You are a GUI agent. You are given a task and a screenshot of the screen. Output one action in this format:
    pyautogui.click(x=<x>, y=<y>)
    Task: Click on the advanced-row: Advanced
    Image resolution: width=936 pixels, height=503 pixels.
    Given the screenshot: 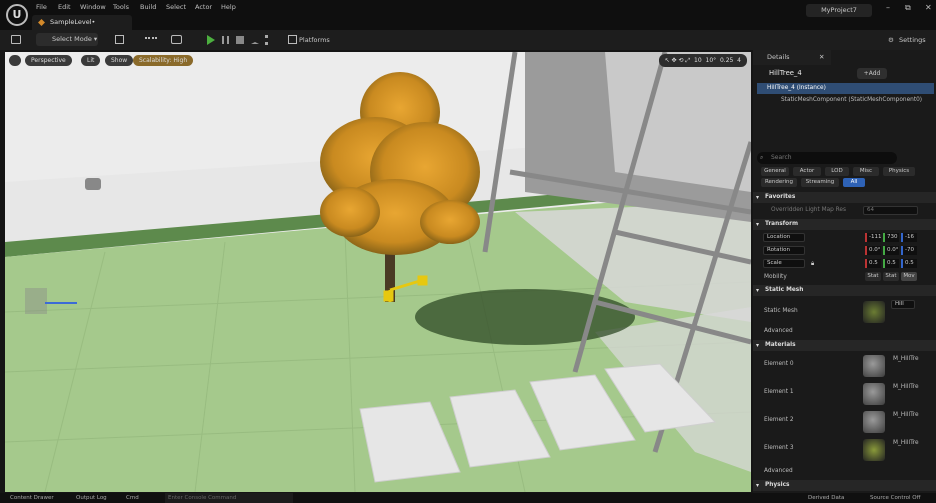 What is the action you would take?
    pyautogui.click(x=844, y=331)
    